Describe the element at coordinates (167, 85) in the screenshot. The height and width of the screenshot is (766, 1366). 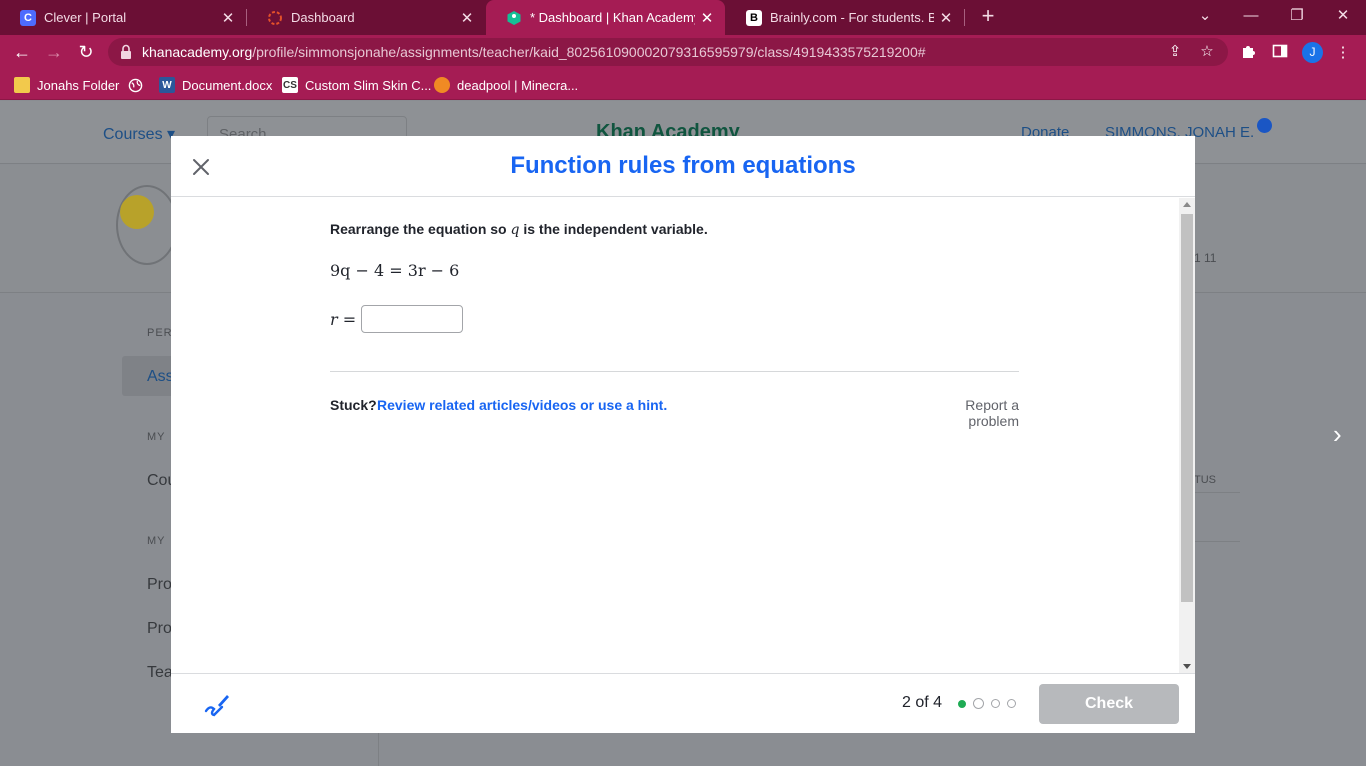
I see `word-icon: W` at that location.